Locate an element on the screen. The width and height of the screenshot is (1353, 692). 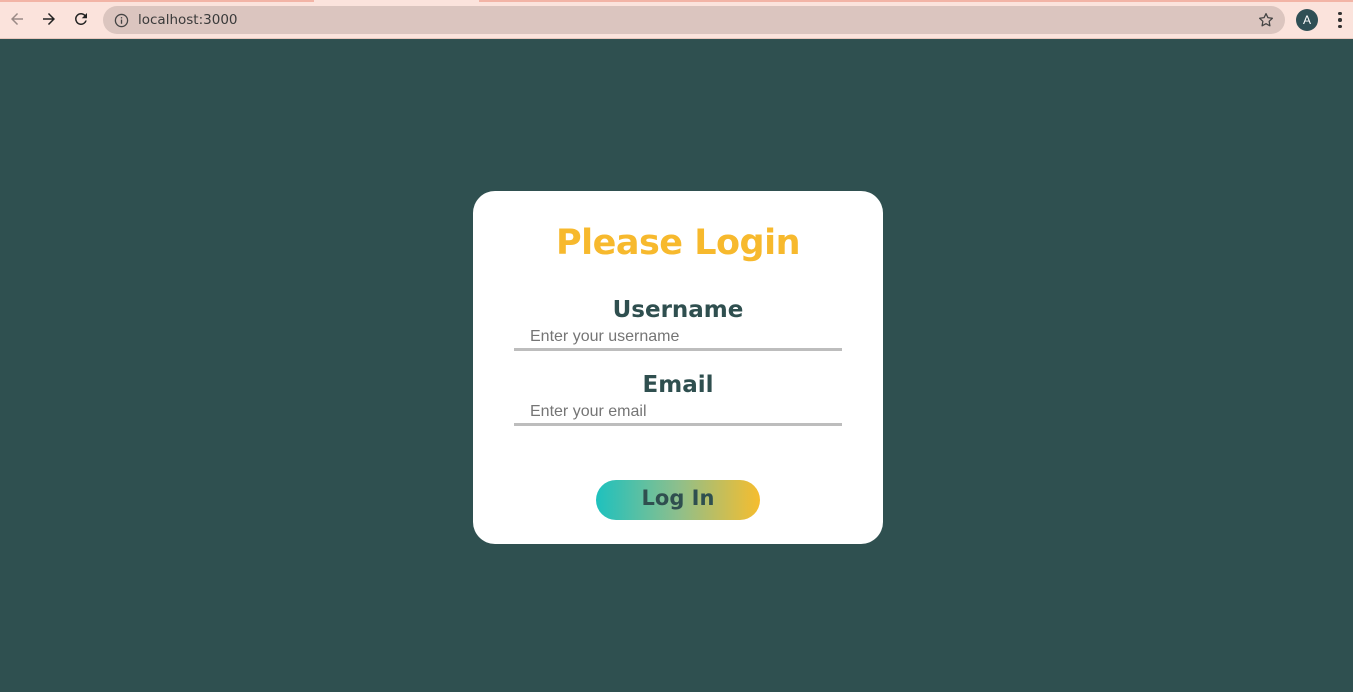
browser-toolbar: localhost:3000 A is located at coordinates (676, 19).